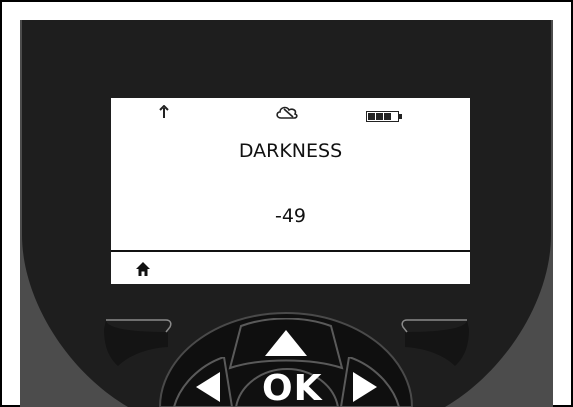  Describe the element at coordinates (199, 382) in the screenshot. I see `left-arrow-button` at that location.